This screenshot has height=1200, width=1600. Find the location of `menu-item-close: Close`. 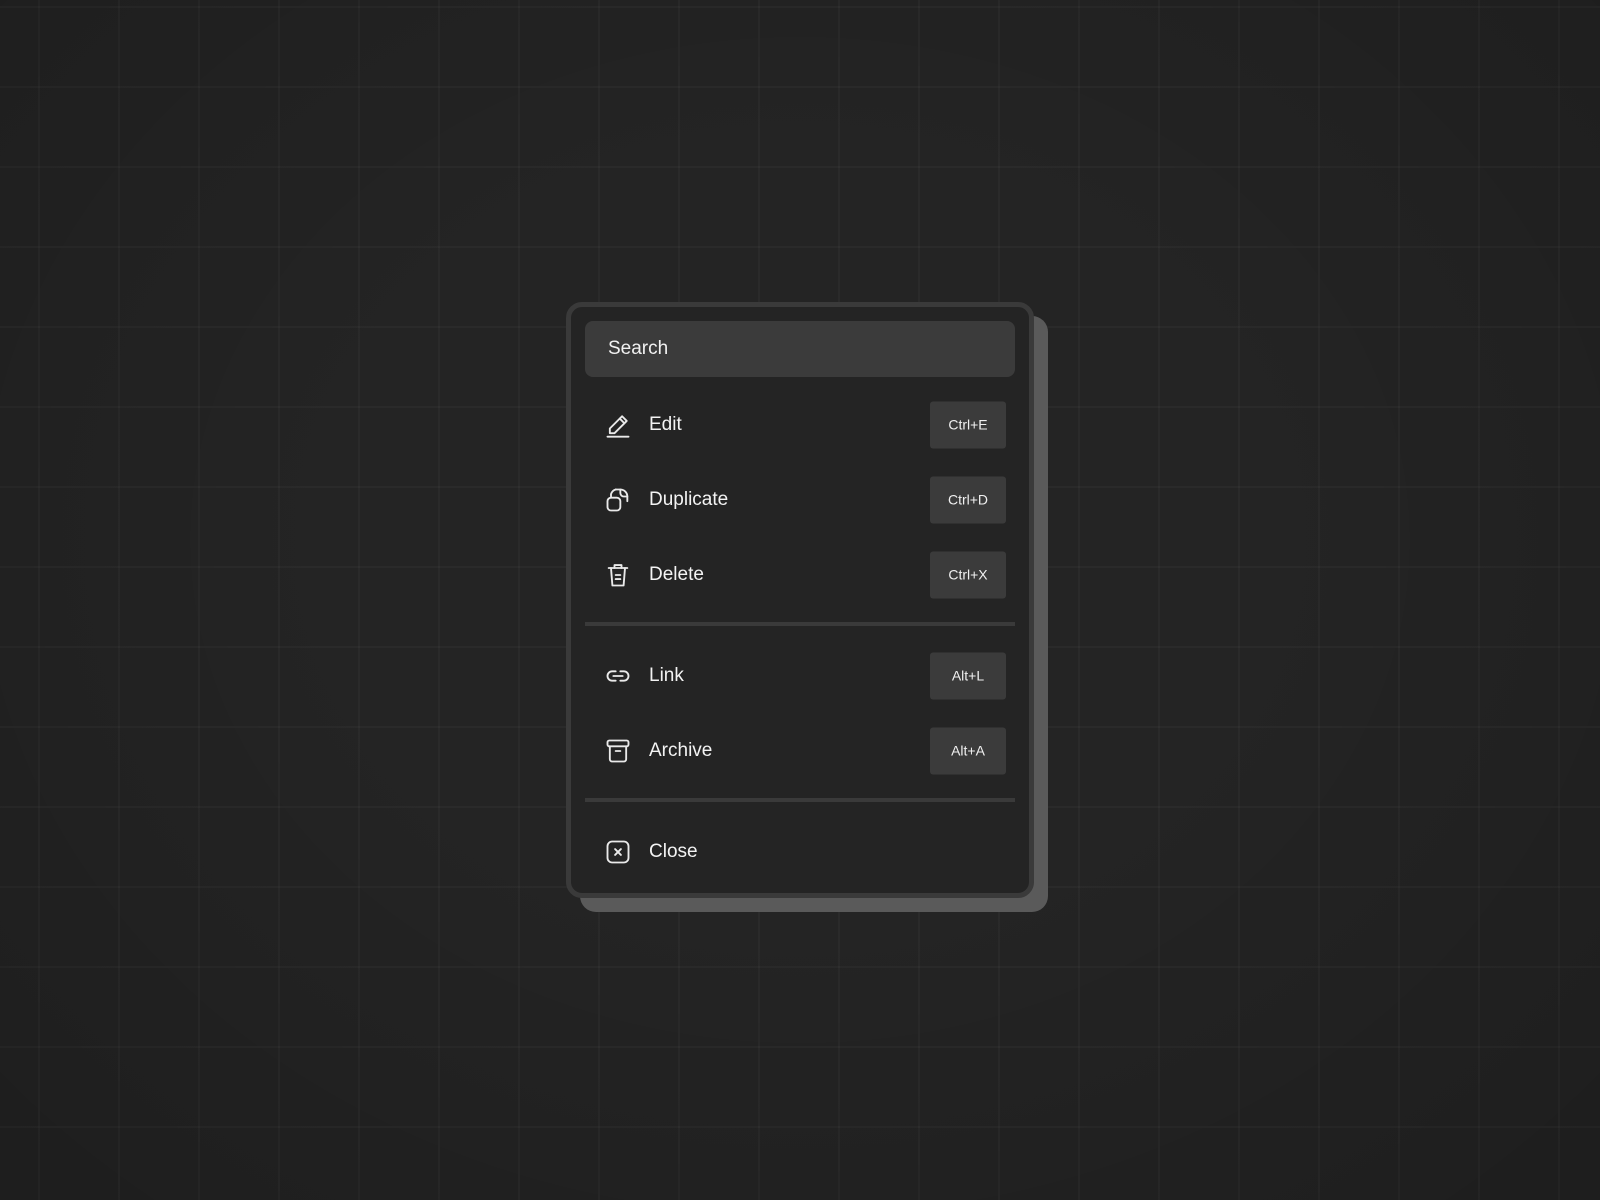

menu-item-close: Close is located at coordinates (800, 851).